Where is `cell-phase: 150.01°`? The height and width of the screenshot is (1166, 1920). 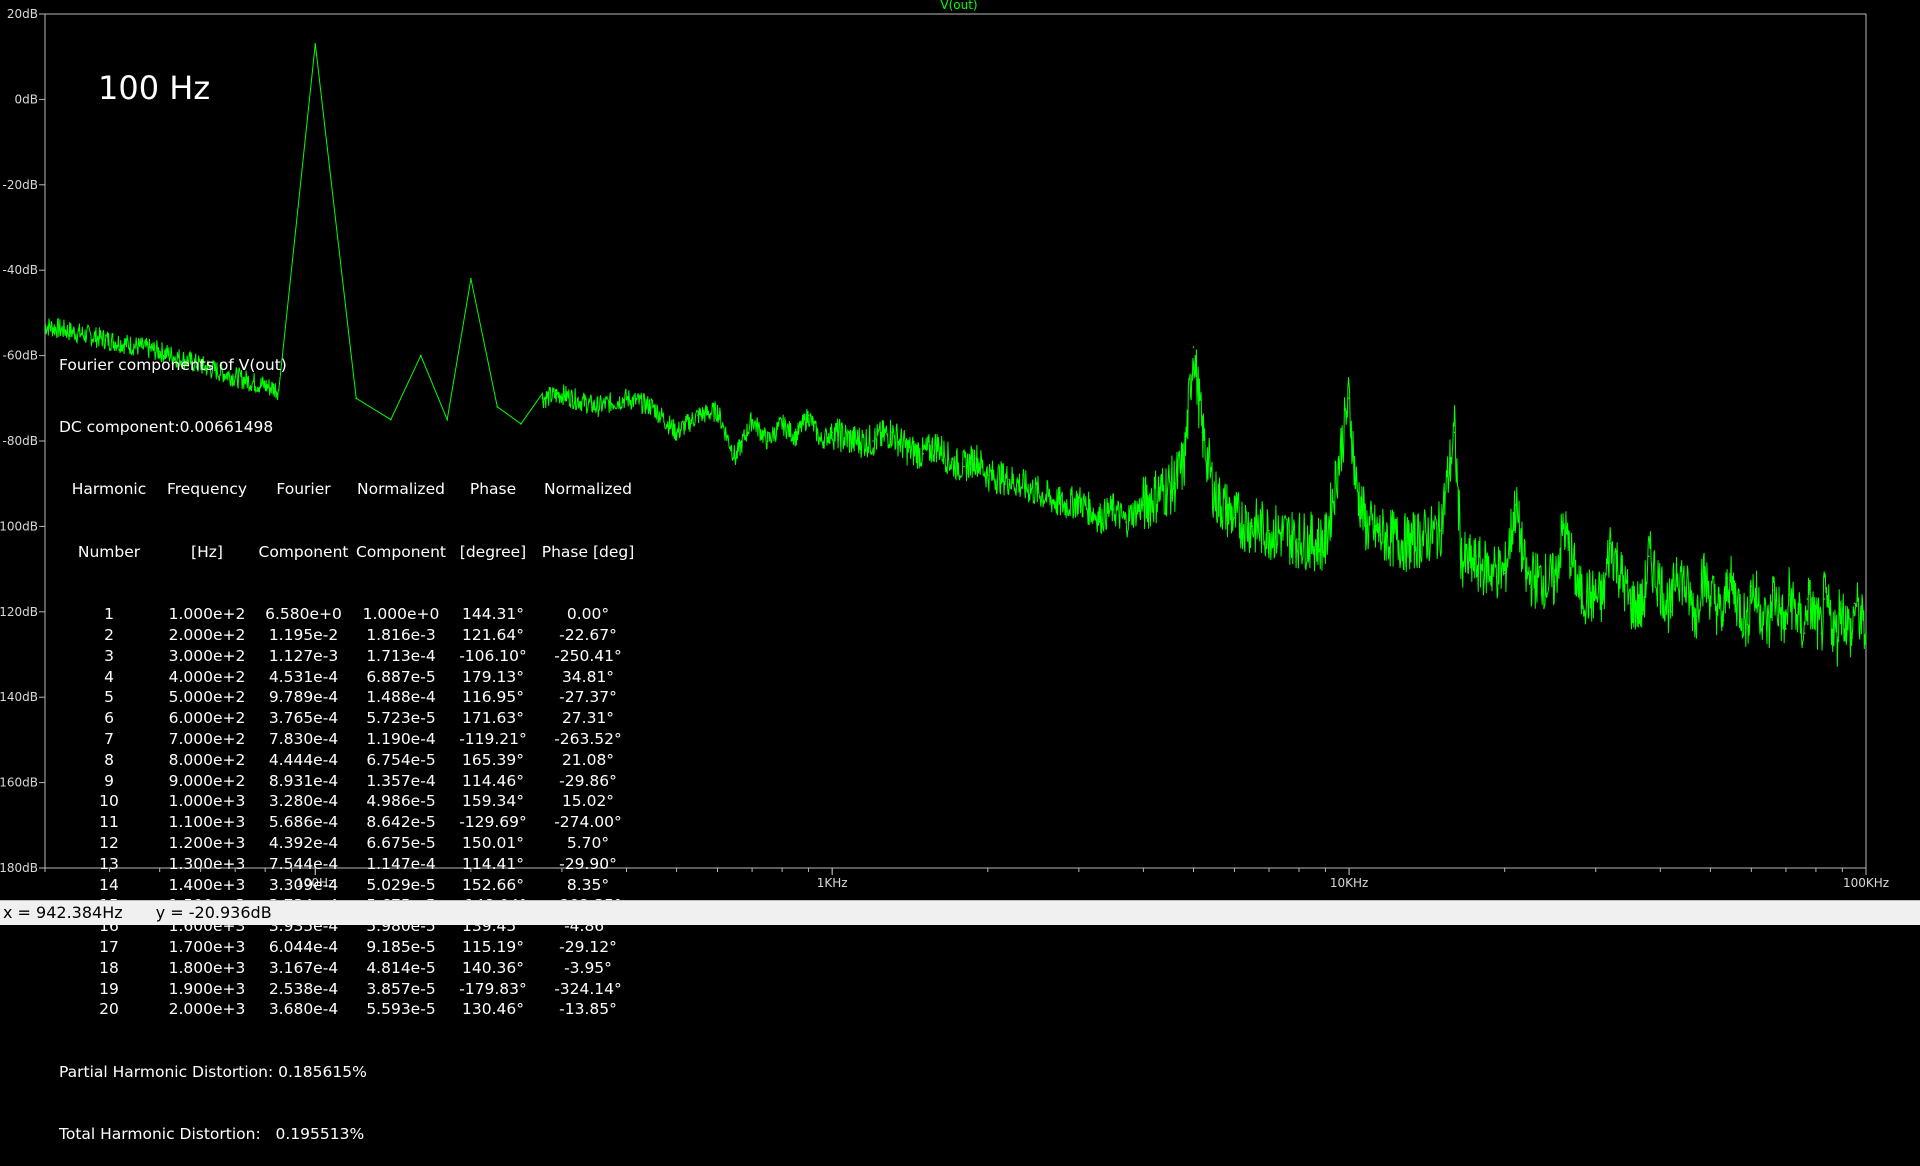
cell-phase: 150.01° is located at coordinates (493, 842).